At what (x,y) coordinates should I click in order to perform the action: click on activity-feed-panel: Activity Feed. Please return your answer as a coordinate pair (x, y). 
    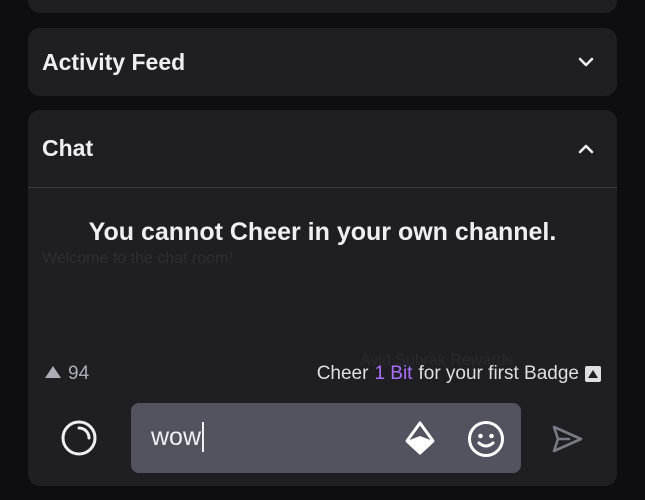
    Looking at the image, I should click on (322, 62).